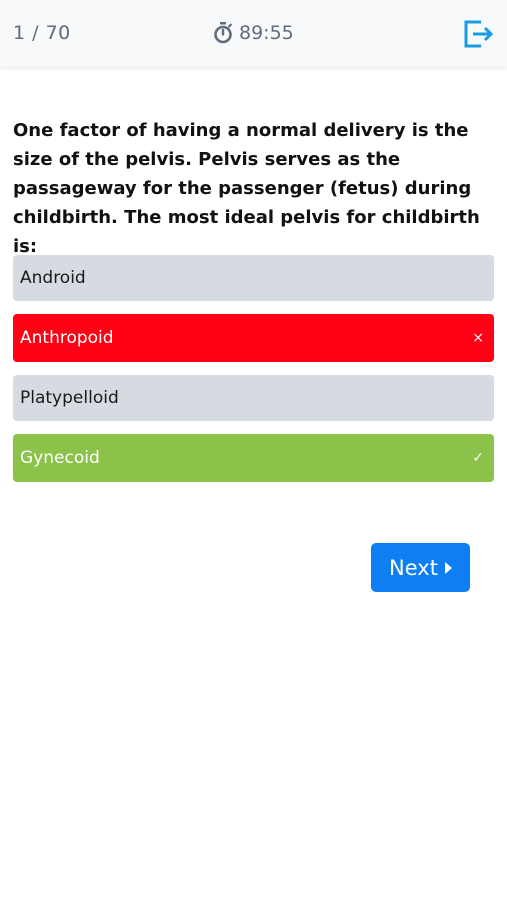  I want to click on option-platypelloid: Platypelloid, so click(253, 398).